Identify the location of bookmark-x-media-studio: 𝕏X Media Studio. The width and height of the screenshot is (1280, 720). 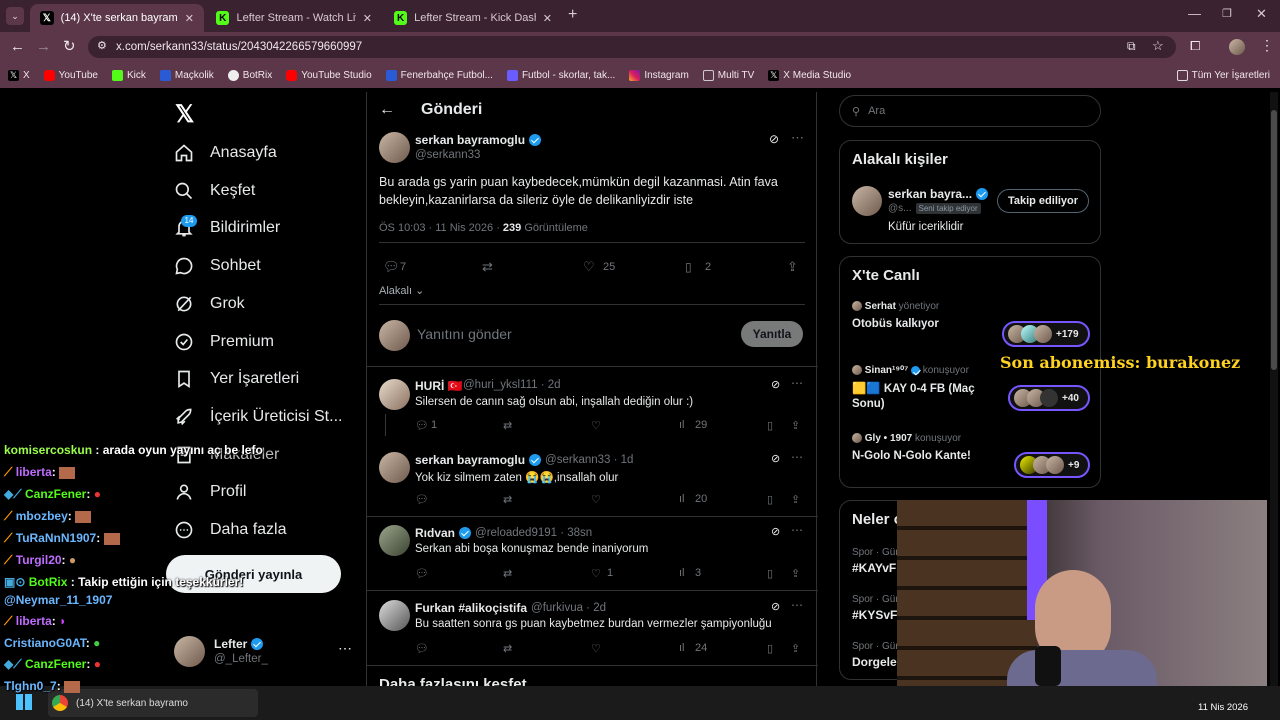
(809, 75).